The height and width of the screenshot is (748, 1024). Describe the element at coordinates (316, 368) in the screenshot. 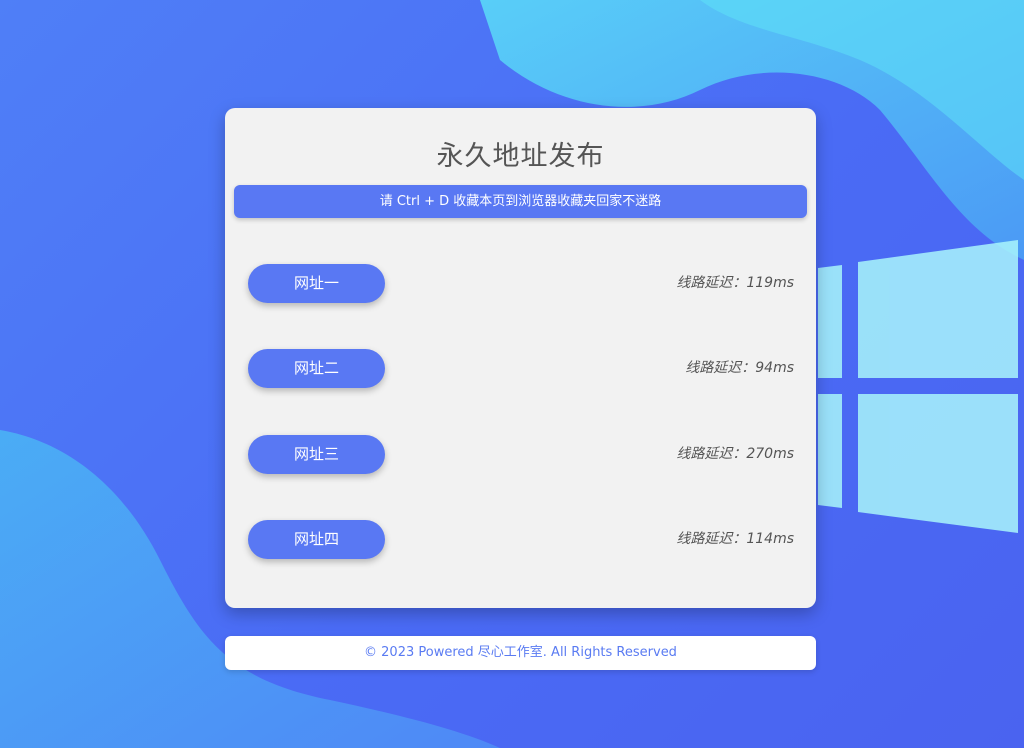

I see `url-button-2: 网址二` at that location.